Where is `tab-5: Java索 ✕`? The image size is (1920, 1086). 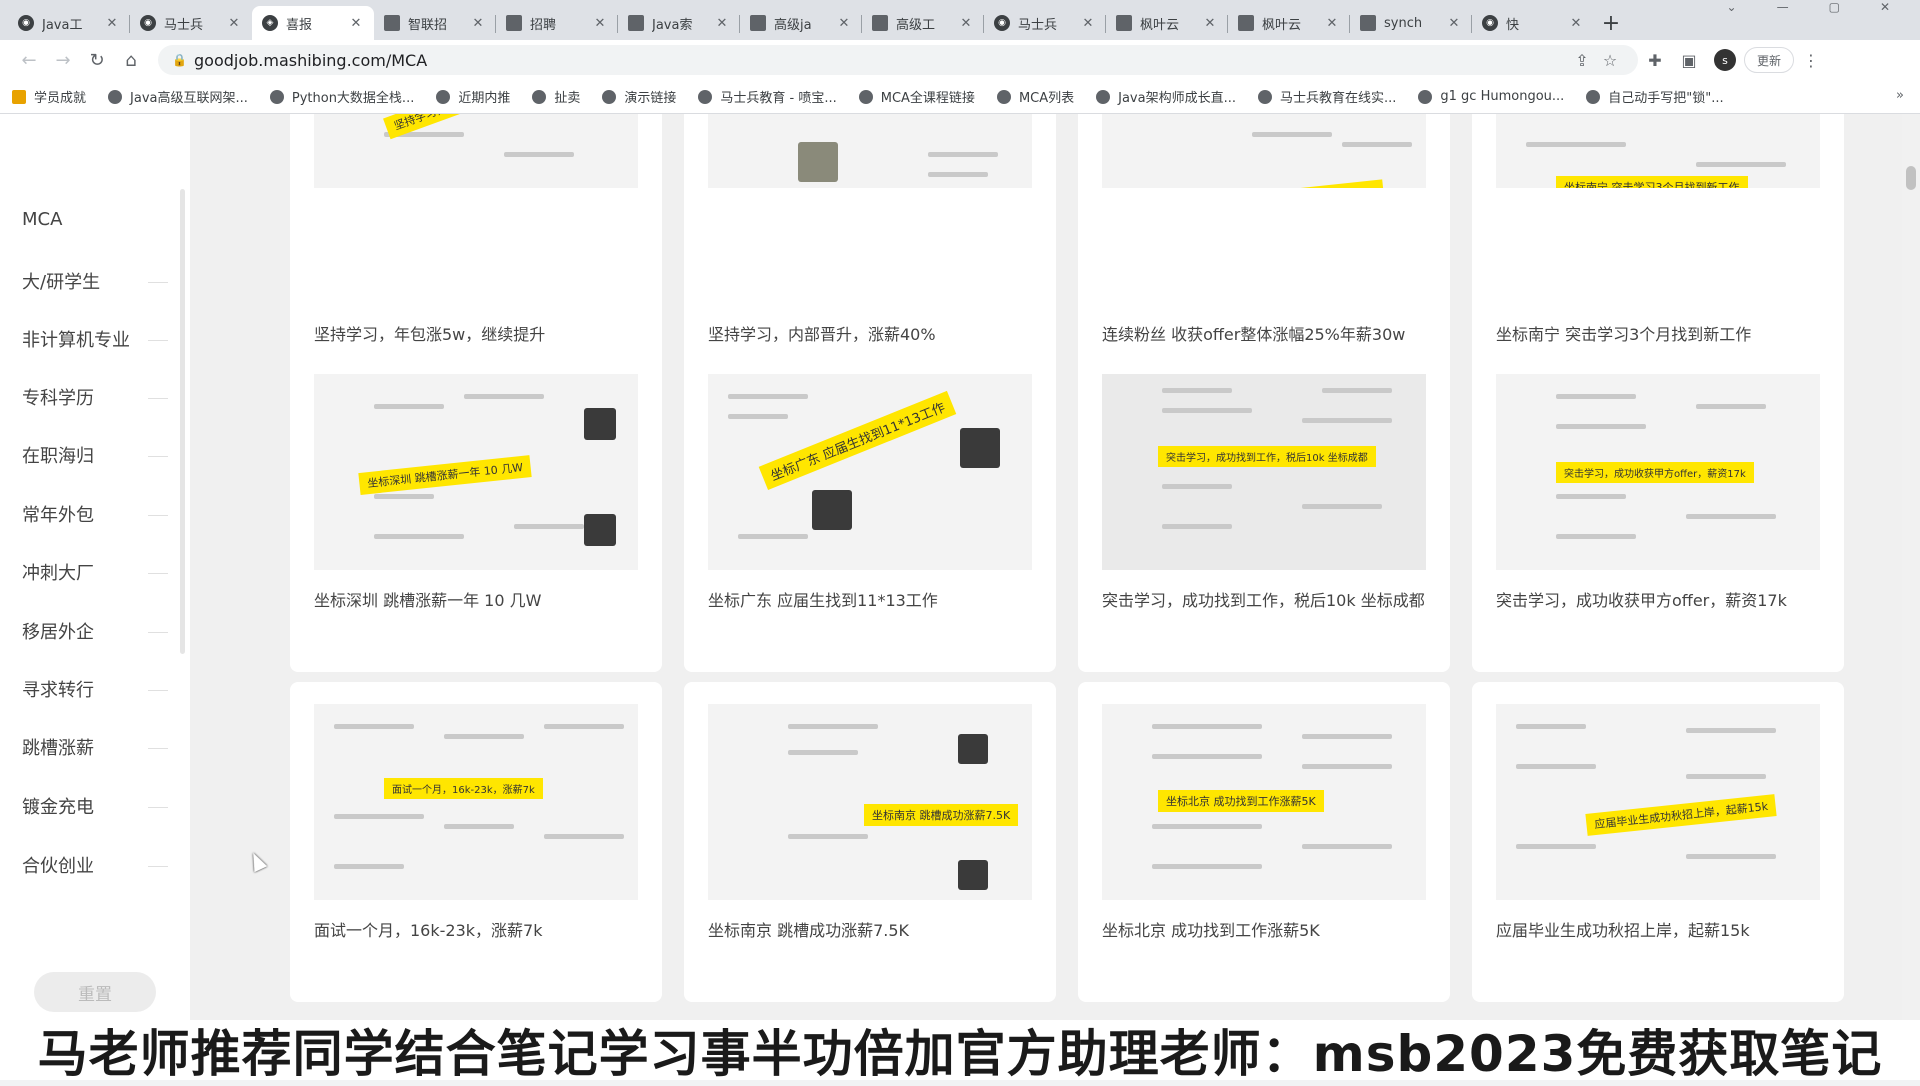 tab-5: Java索 ✕ is located at coordinates (679, 23).